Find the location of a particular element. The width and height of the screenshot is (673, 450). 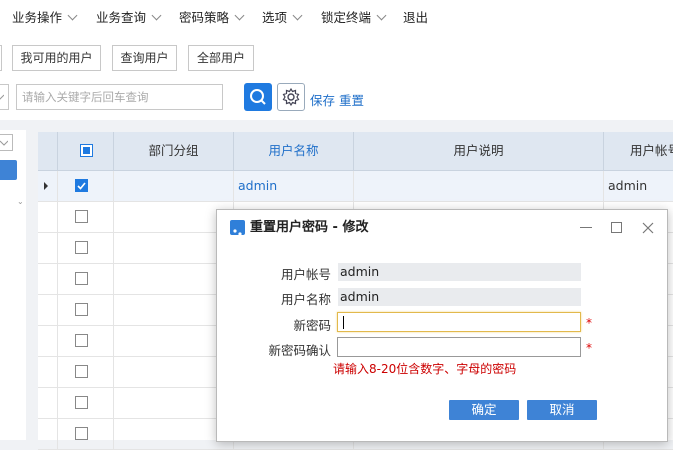

search-button is located at coordinates (258, 97).